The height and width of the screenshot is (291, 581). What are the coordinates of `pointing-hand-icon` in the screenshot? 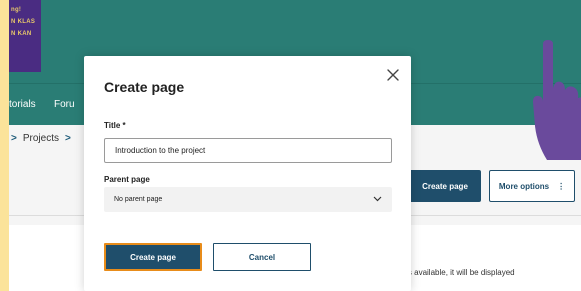 It's located at (555, 100).